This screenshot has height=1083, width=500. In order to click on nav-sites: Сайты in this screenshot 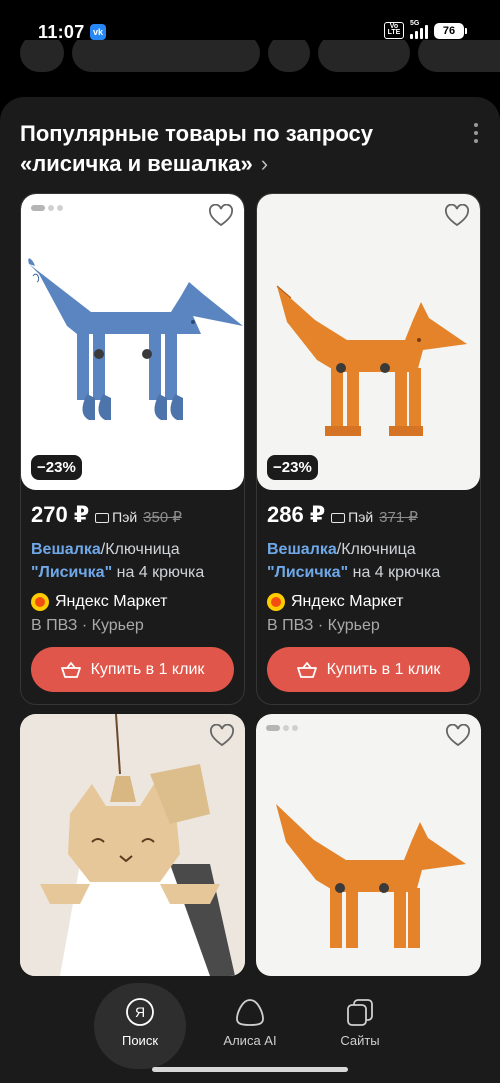, I will do `click(360, 1026)`.